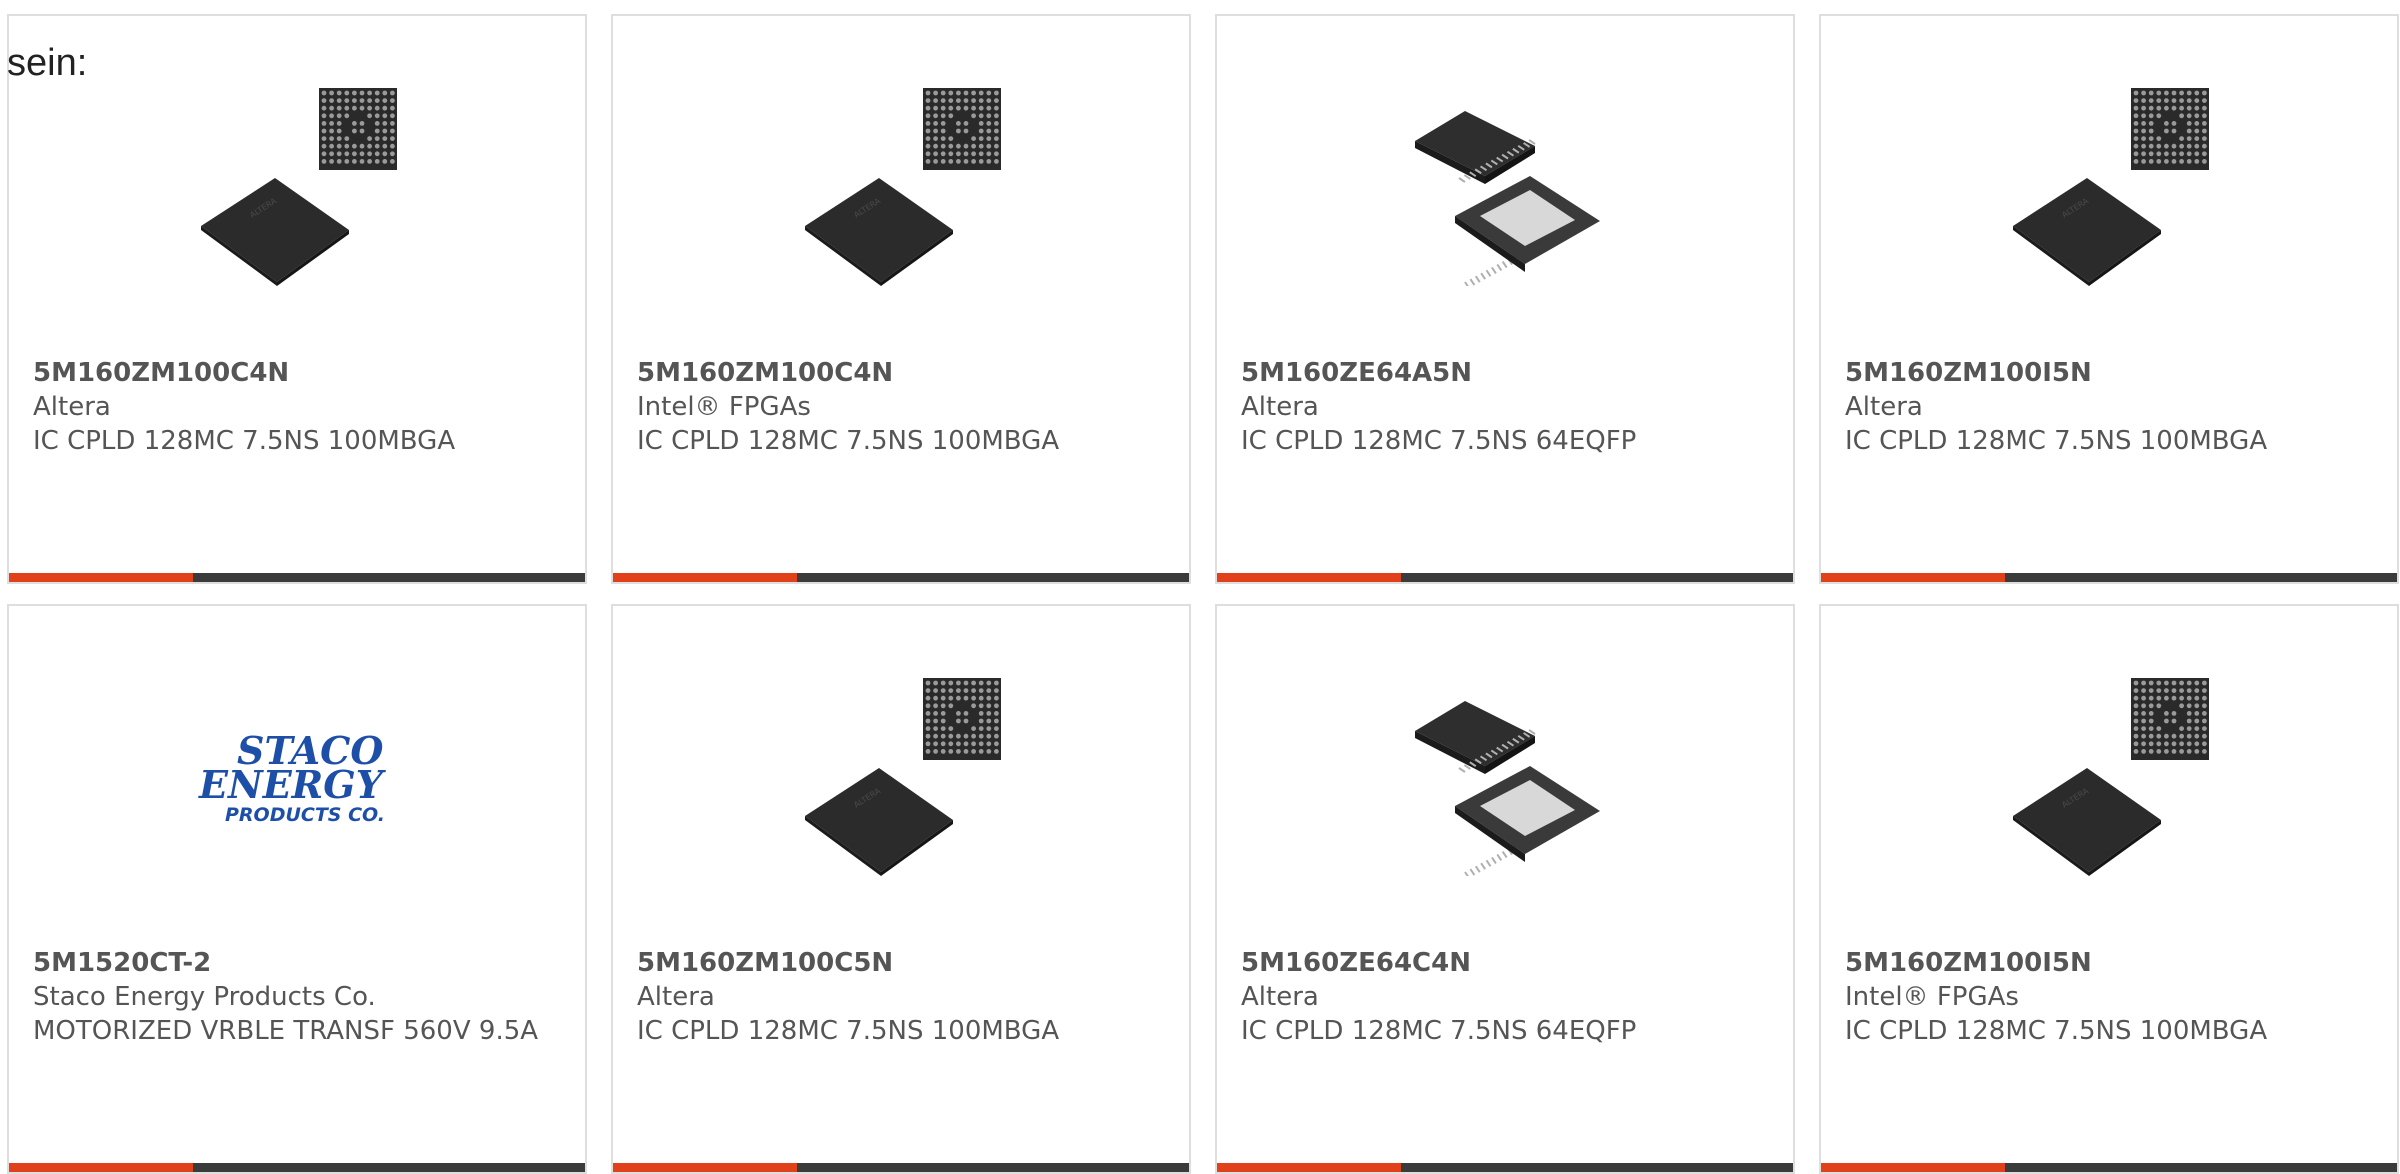 The height and width of the screenshot is (1174, 2400). Describe the element at coordinates (292, 784) in the screenshot. I see `logo-line: ENERGY` at that location.